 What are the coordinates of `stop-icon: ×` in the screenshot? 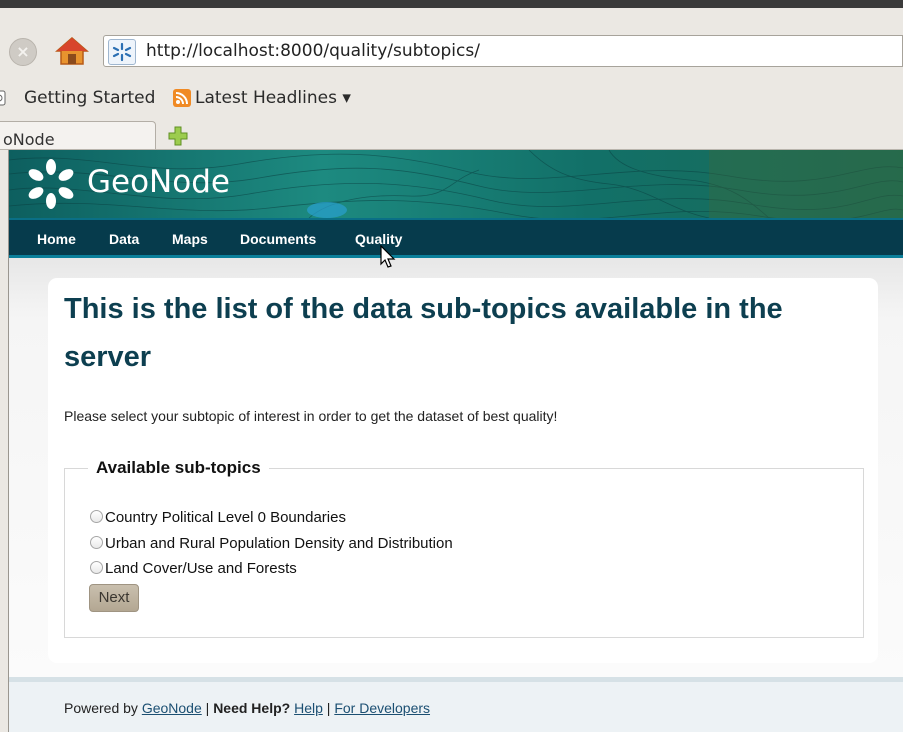 It's located at (23, 52).